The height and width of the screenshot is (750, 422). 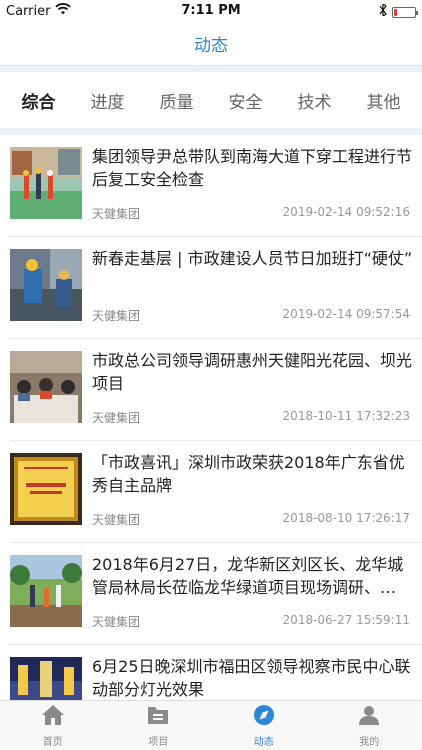 I want to click on tab-technology: 技术, so click(x=315, y=100).